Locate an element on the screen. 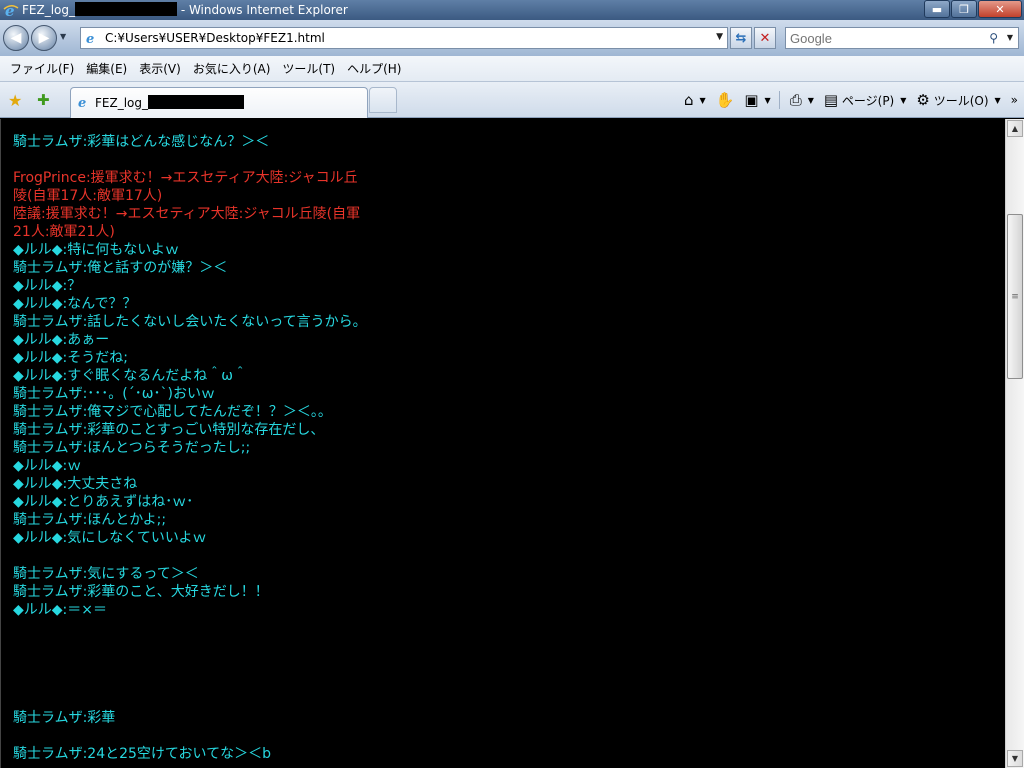 This screenshot has width=1024, height=768. chat-line: ◆ルル◆:気にしなくていいよｗ is located at coordinates (110, 538).